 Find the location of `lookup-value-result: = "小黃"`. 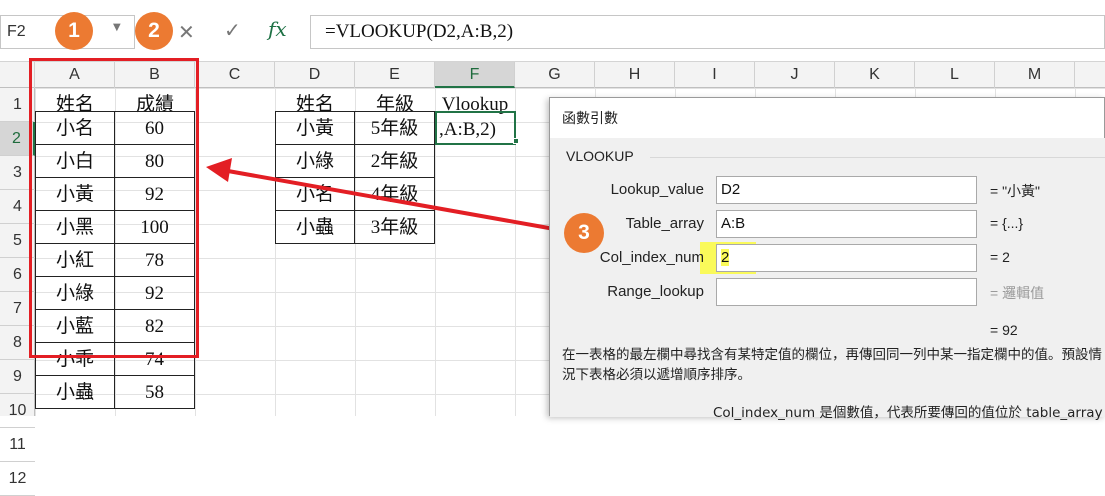

lookup-value-result: = "小黃" is located at coordinates (1015, 191).